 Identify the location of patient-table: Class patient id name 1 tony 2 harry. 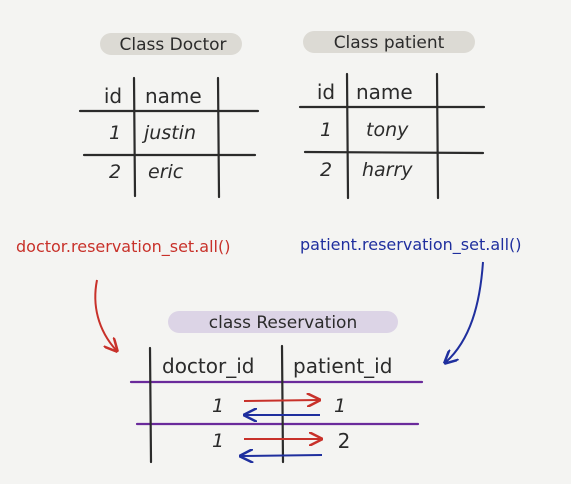
(392, 115).